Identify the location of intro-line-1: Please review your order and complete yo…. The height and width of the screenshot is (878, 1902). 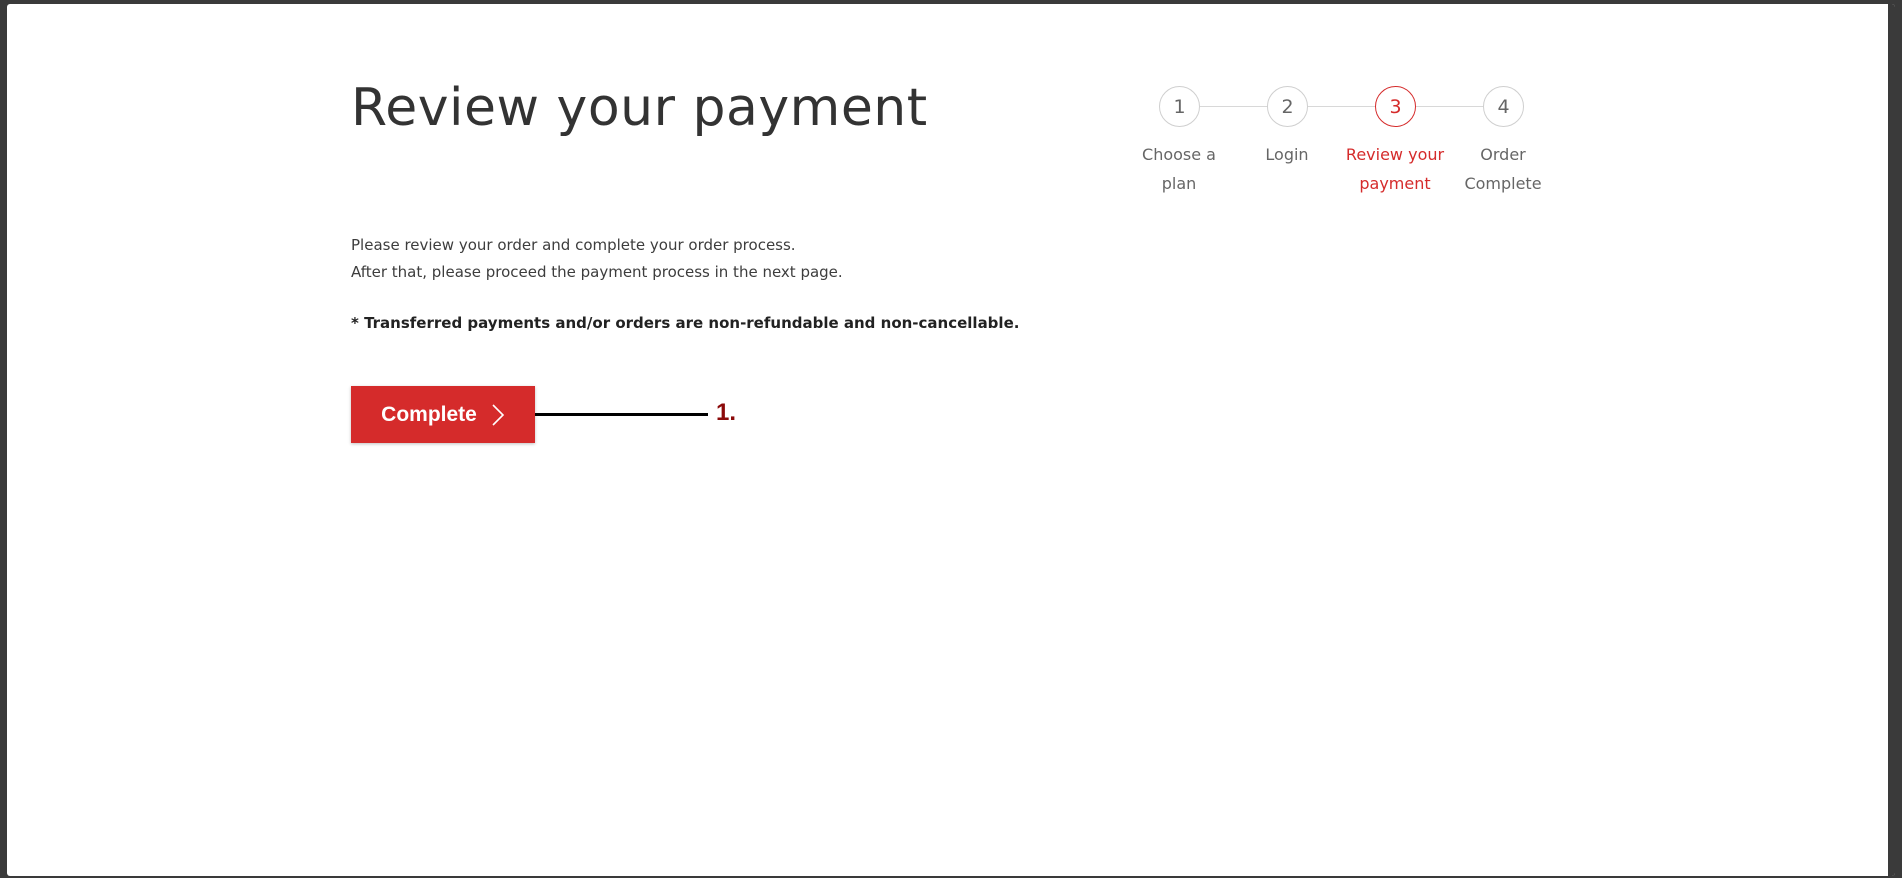
(573, 245).